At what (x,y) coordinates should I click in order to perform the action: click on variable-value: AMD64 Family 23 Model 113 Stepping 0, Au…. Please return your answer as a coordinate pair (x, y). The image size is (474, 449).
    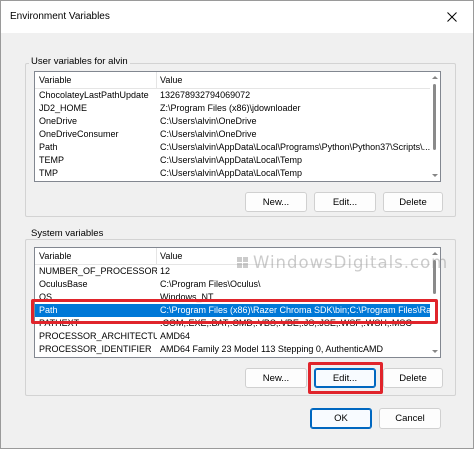
    Looking at the image, I should click on (271, 349).